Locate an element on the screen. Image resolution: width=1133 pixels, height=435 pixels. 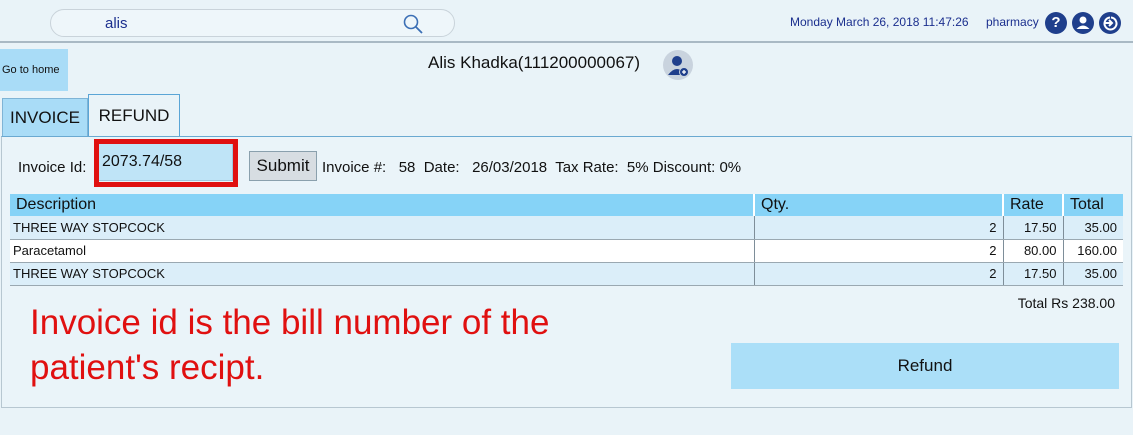
search-box: alis is located at coordinates (252, 23).